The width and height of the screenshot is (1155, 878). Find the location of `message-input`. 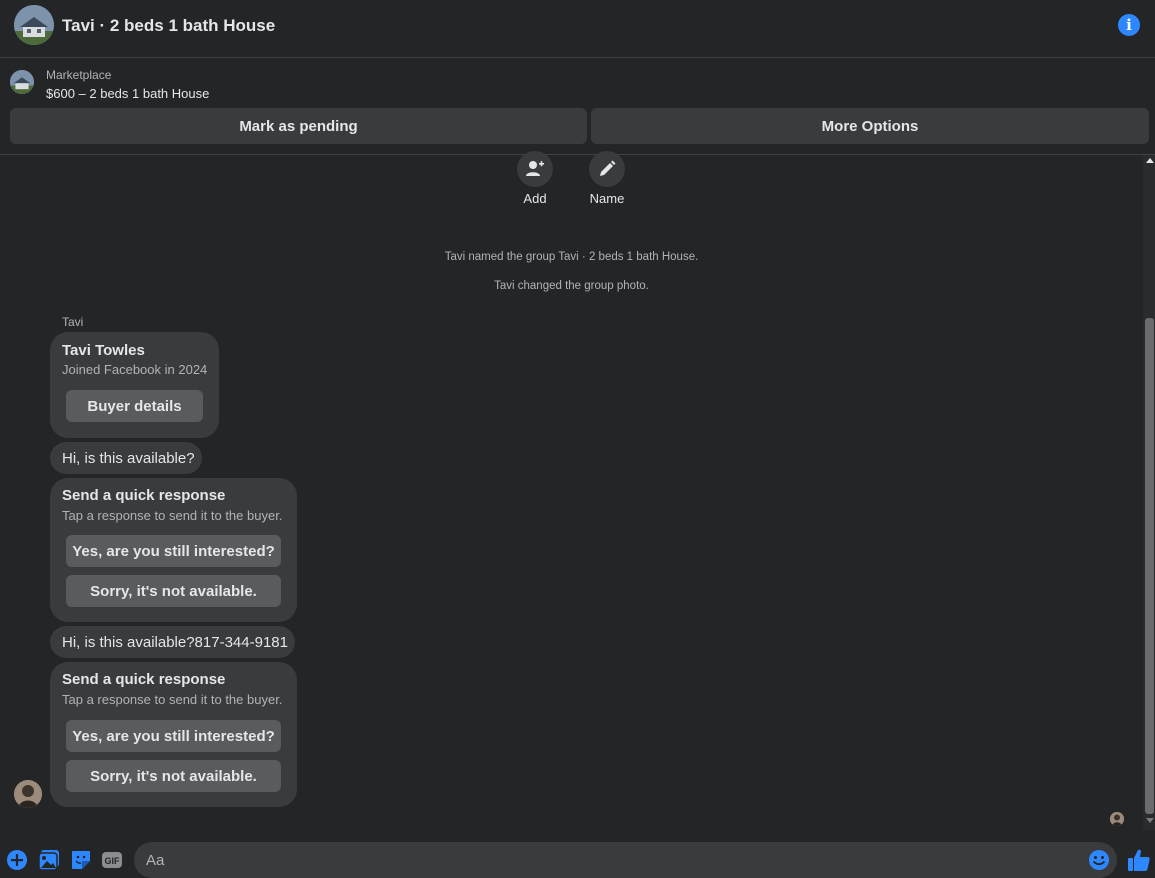

message-input is located at coordinates (625, 860).